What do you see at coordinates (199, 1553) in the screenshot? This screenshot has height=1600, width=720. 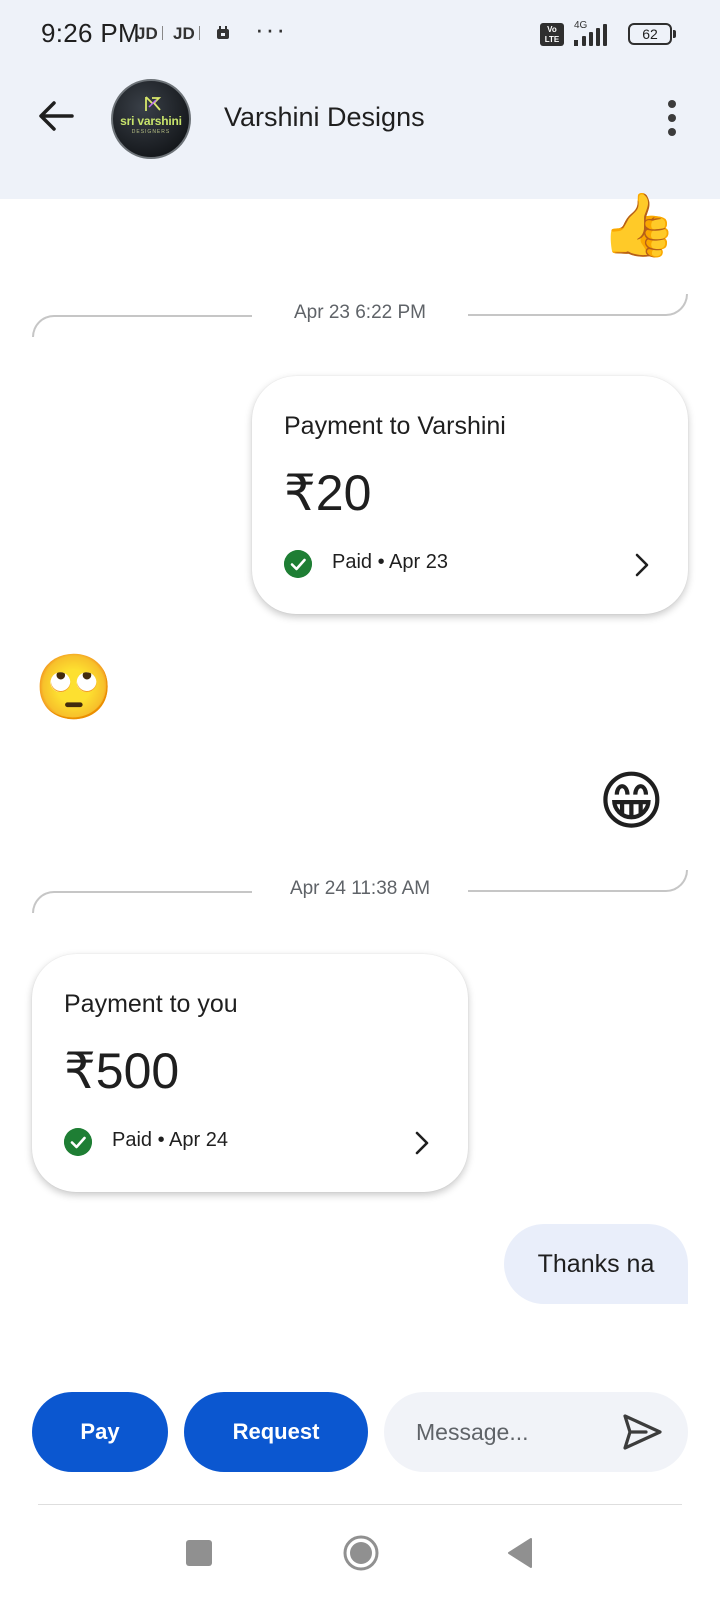 I see `recents-square-icon` at bounding box center [199, 1553].